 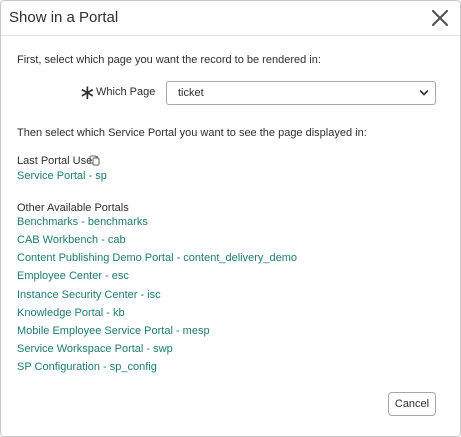 I want to click on portal-link-benchmarks: Benchmarks - benchmarks, so click(x=82, y=222).